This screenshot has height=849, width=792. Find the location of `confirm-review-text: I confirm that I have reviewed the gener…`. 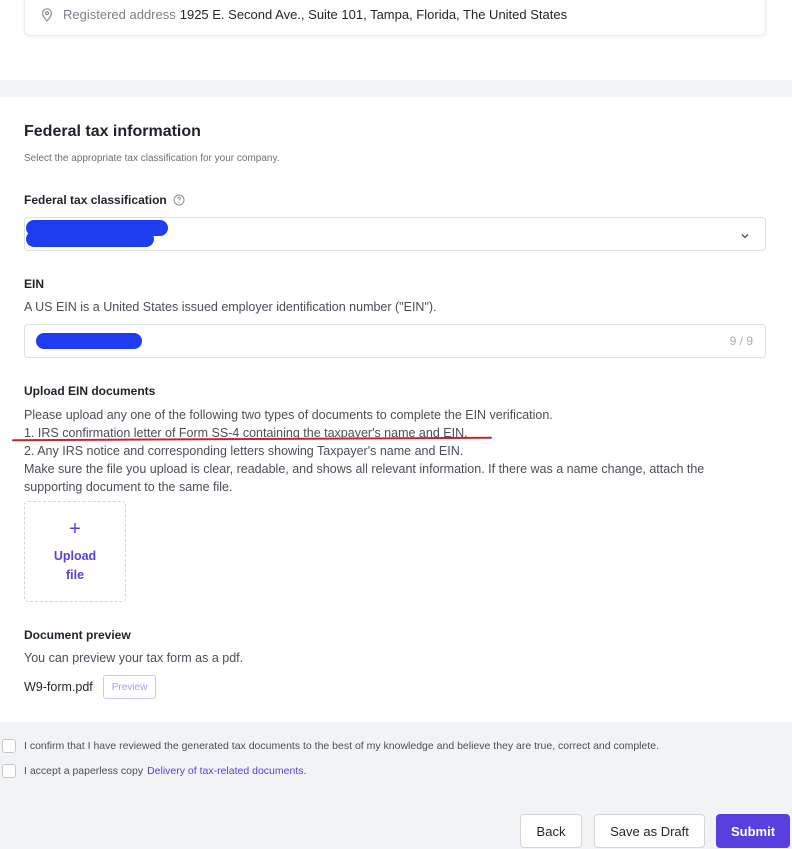

confirm-review-text: I confirm that I have reviewed the gener… is located at coordinates (342, 746).